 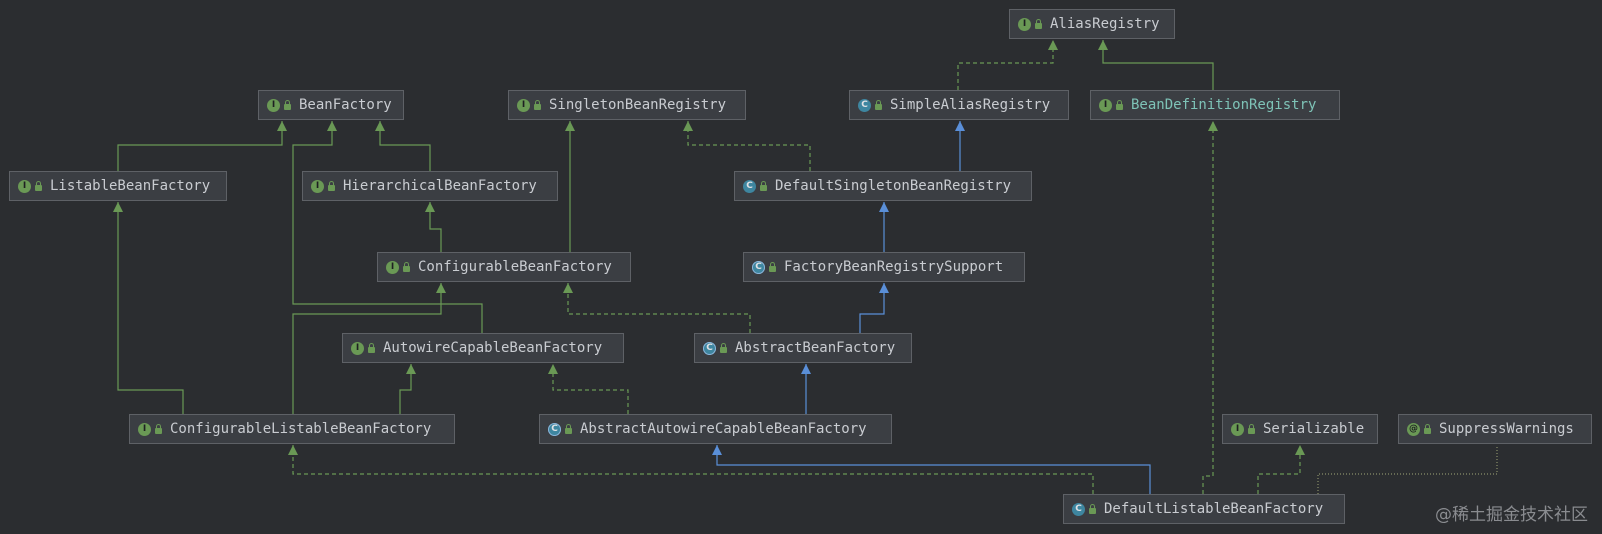 What do you see at coordinates (1314, 429) in the screenshot?
I see `node-label: Serializable` at bounding box center [1314, 429].